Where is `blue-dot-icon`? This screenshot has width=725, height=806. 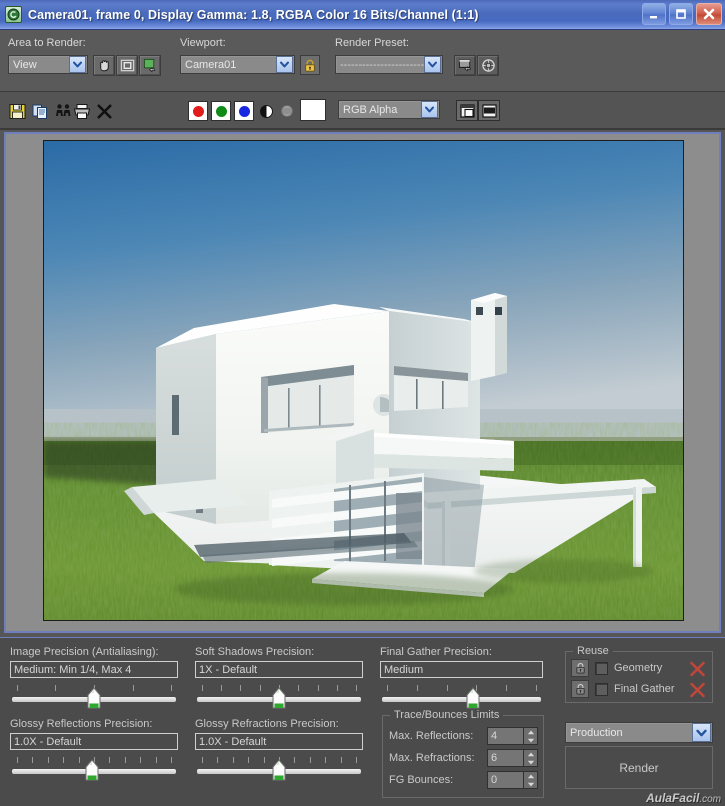
blue-dot-icon is located at coordinates (244, 111).